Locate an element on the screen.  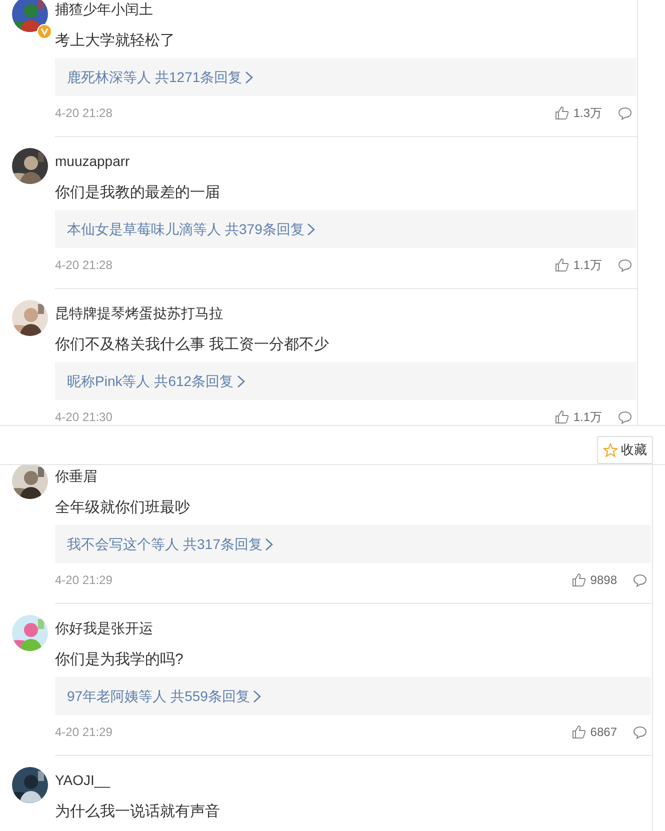
comment-text: 你们是为我学的吗? is located at coordinates (119, 660).